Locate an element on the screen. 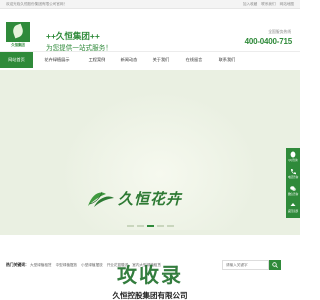 Image resolution: width=320 pixels, height=300 pixels. nav-item-news: 新闻动态 is located at coordinates (129, 60).